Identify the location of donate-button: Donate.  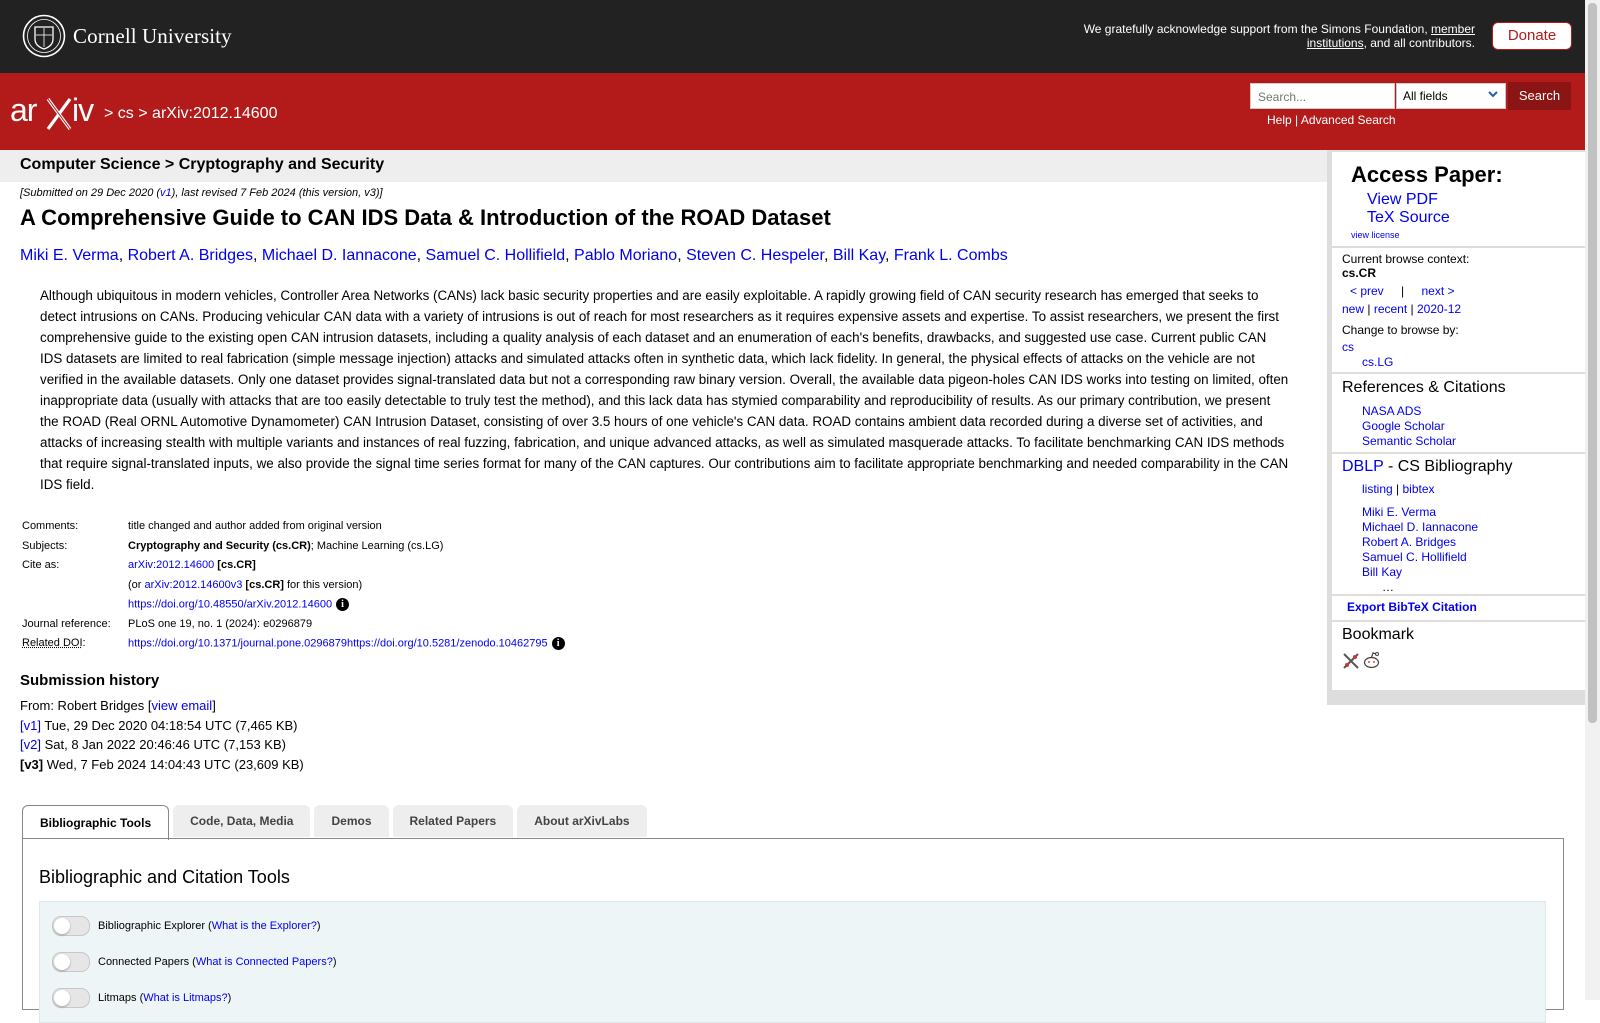
(1532, 36).